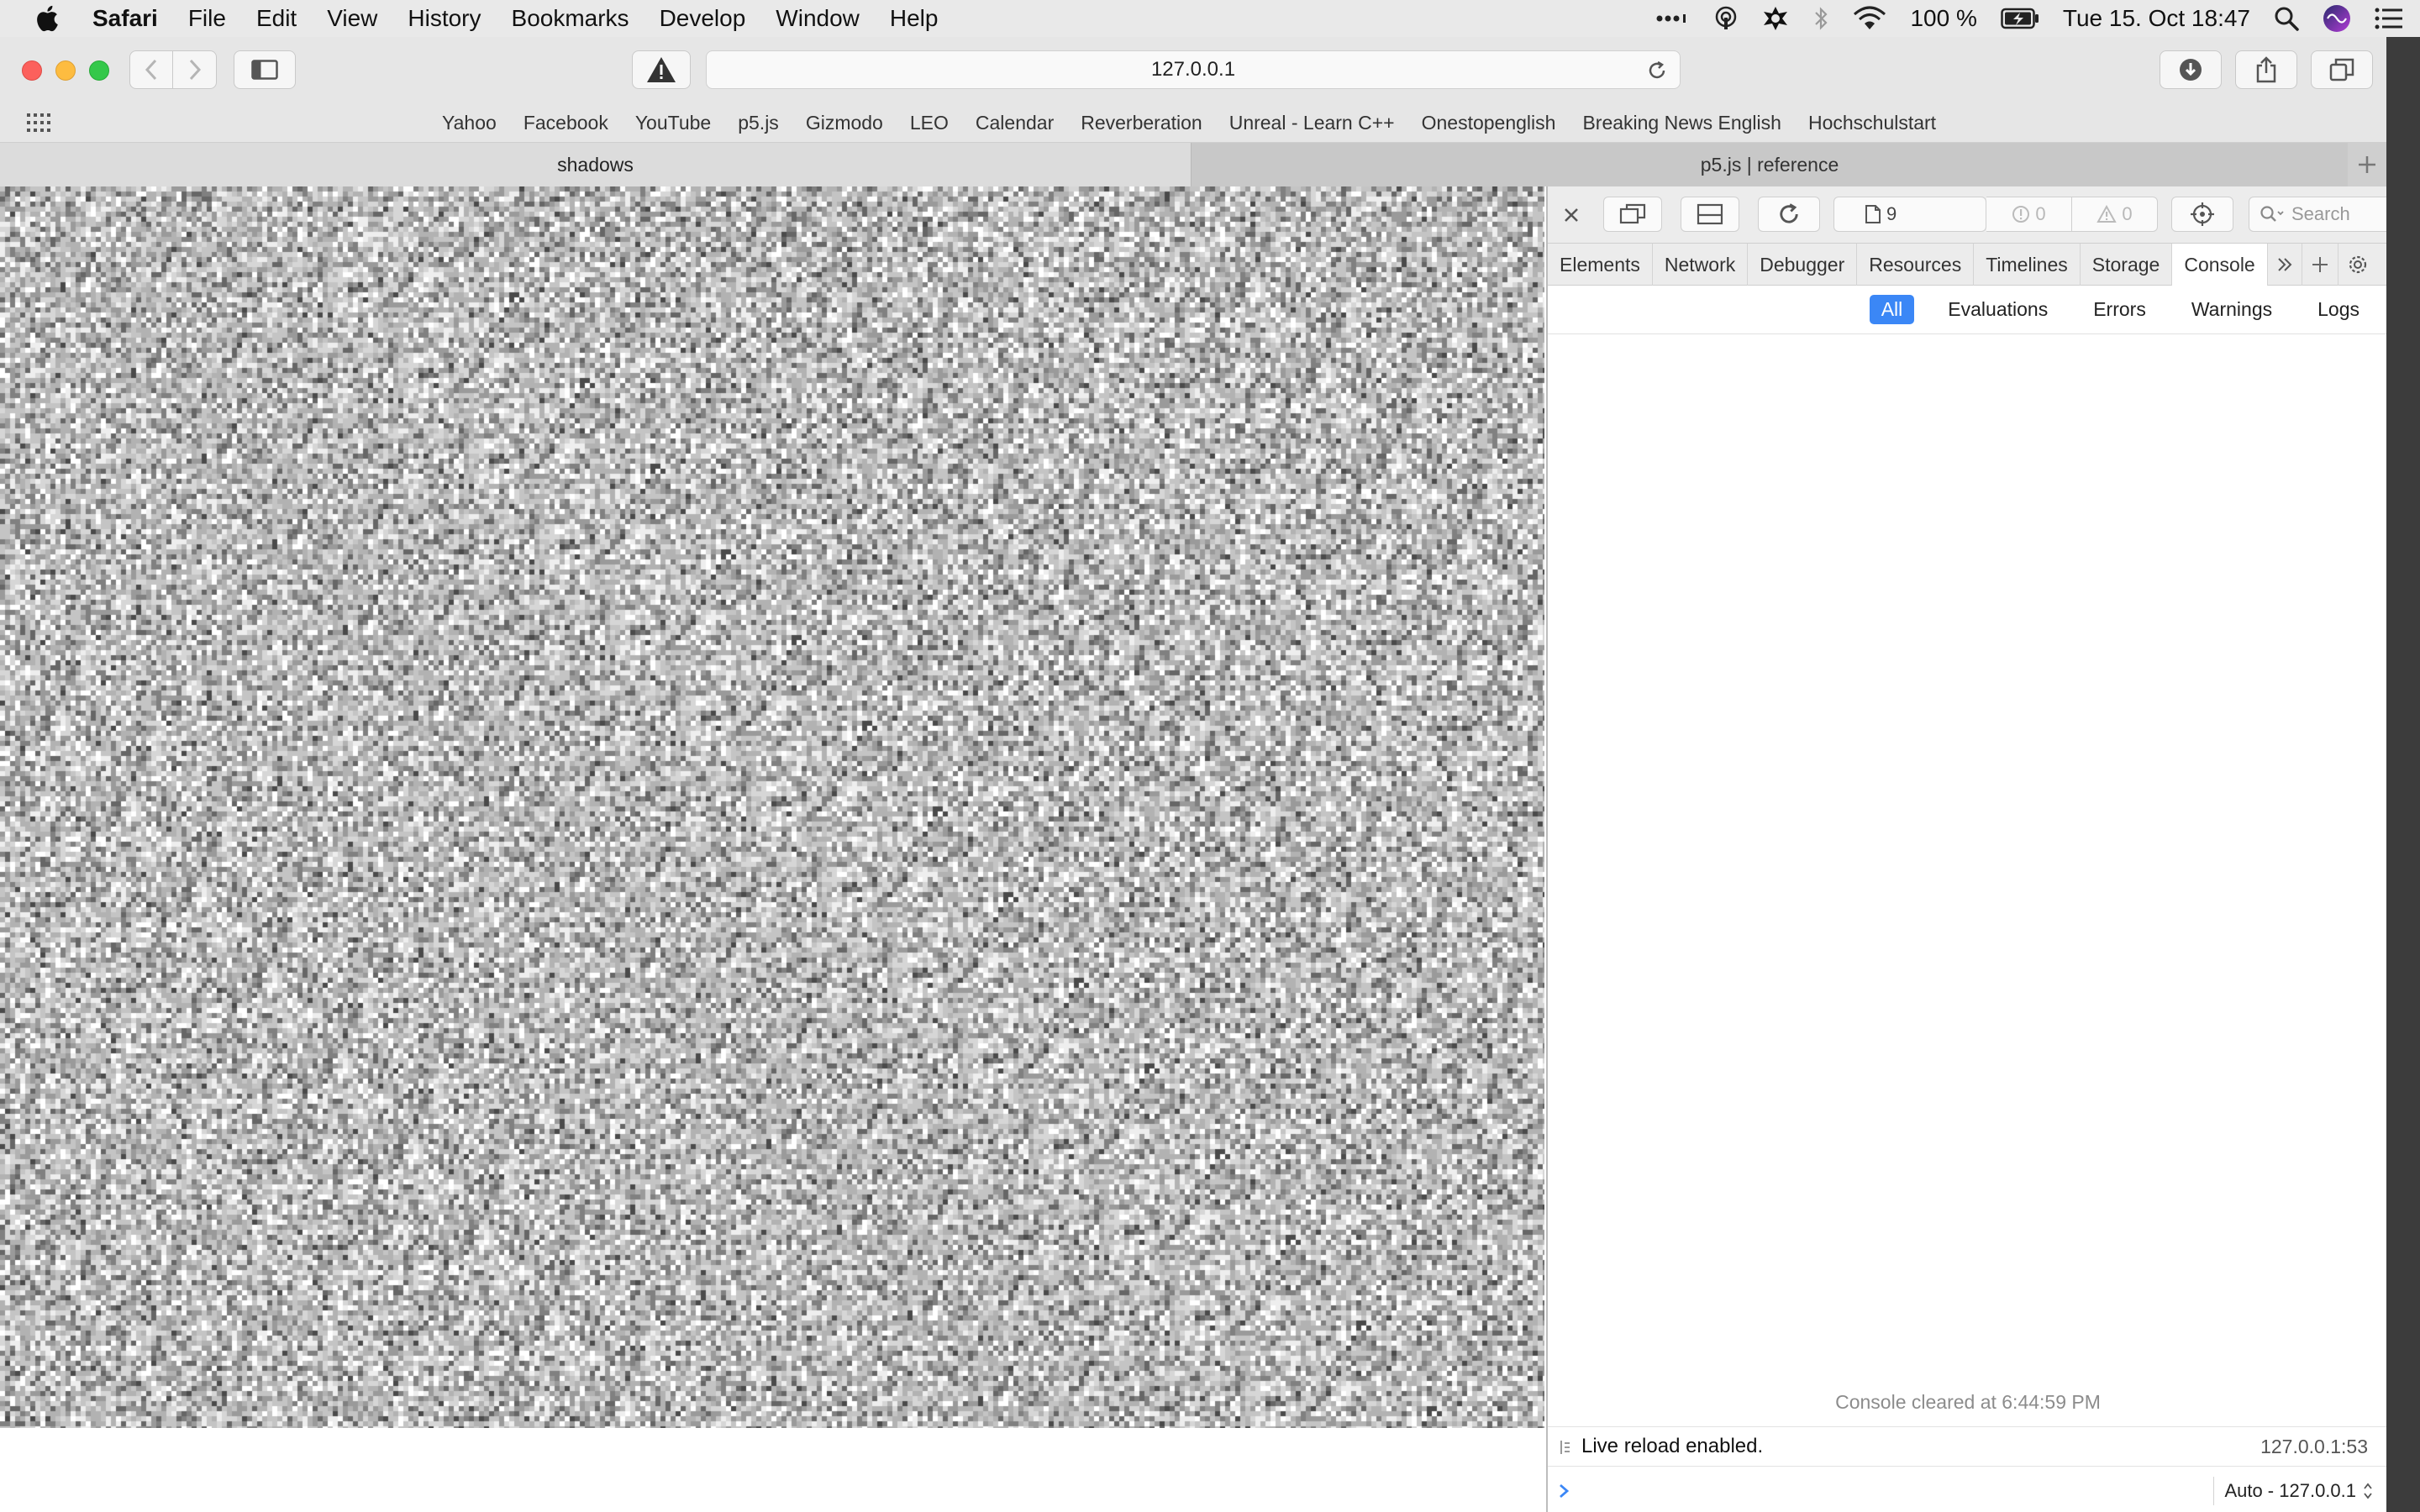  I want to click on crosshair-icon, so click(2203, 214).